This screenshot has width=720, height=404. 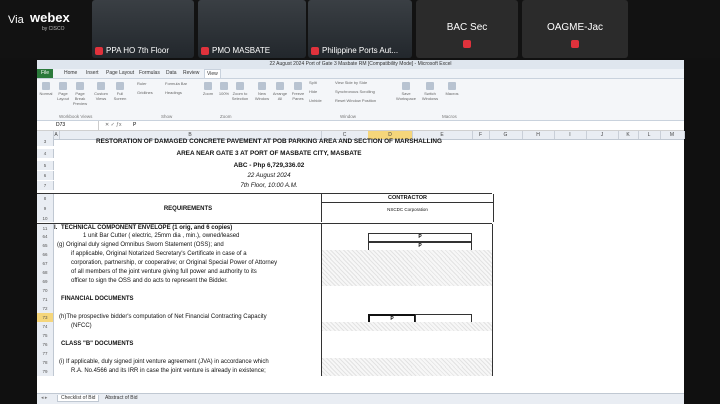 What do you see at coordinates (45, 344) in the screenshot?
I see `row-number: 76` at bounding box center [45, 344].